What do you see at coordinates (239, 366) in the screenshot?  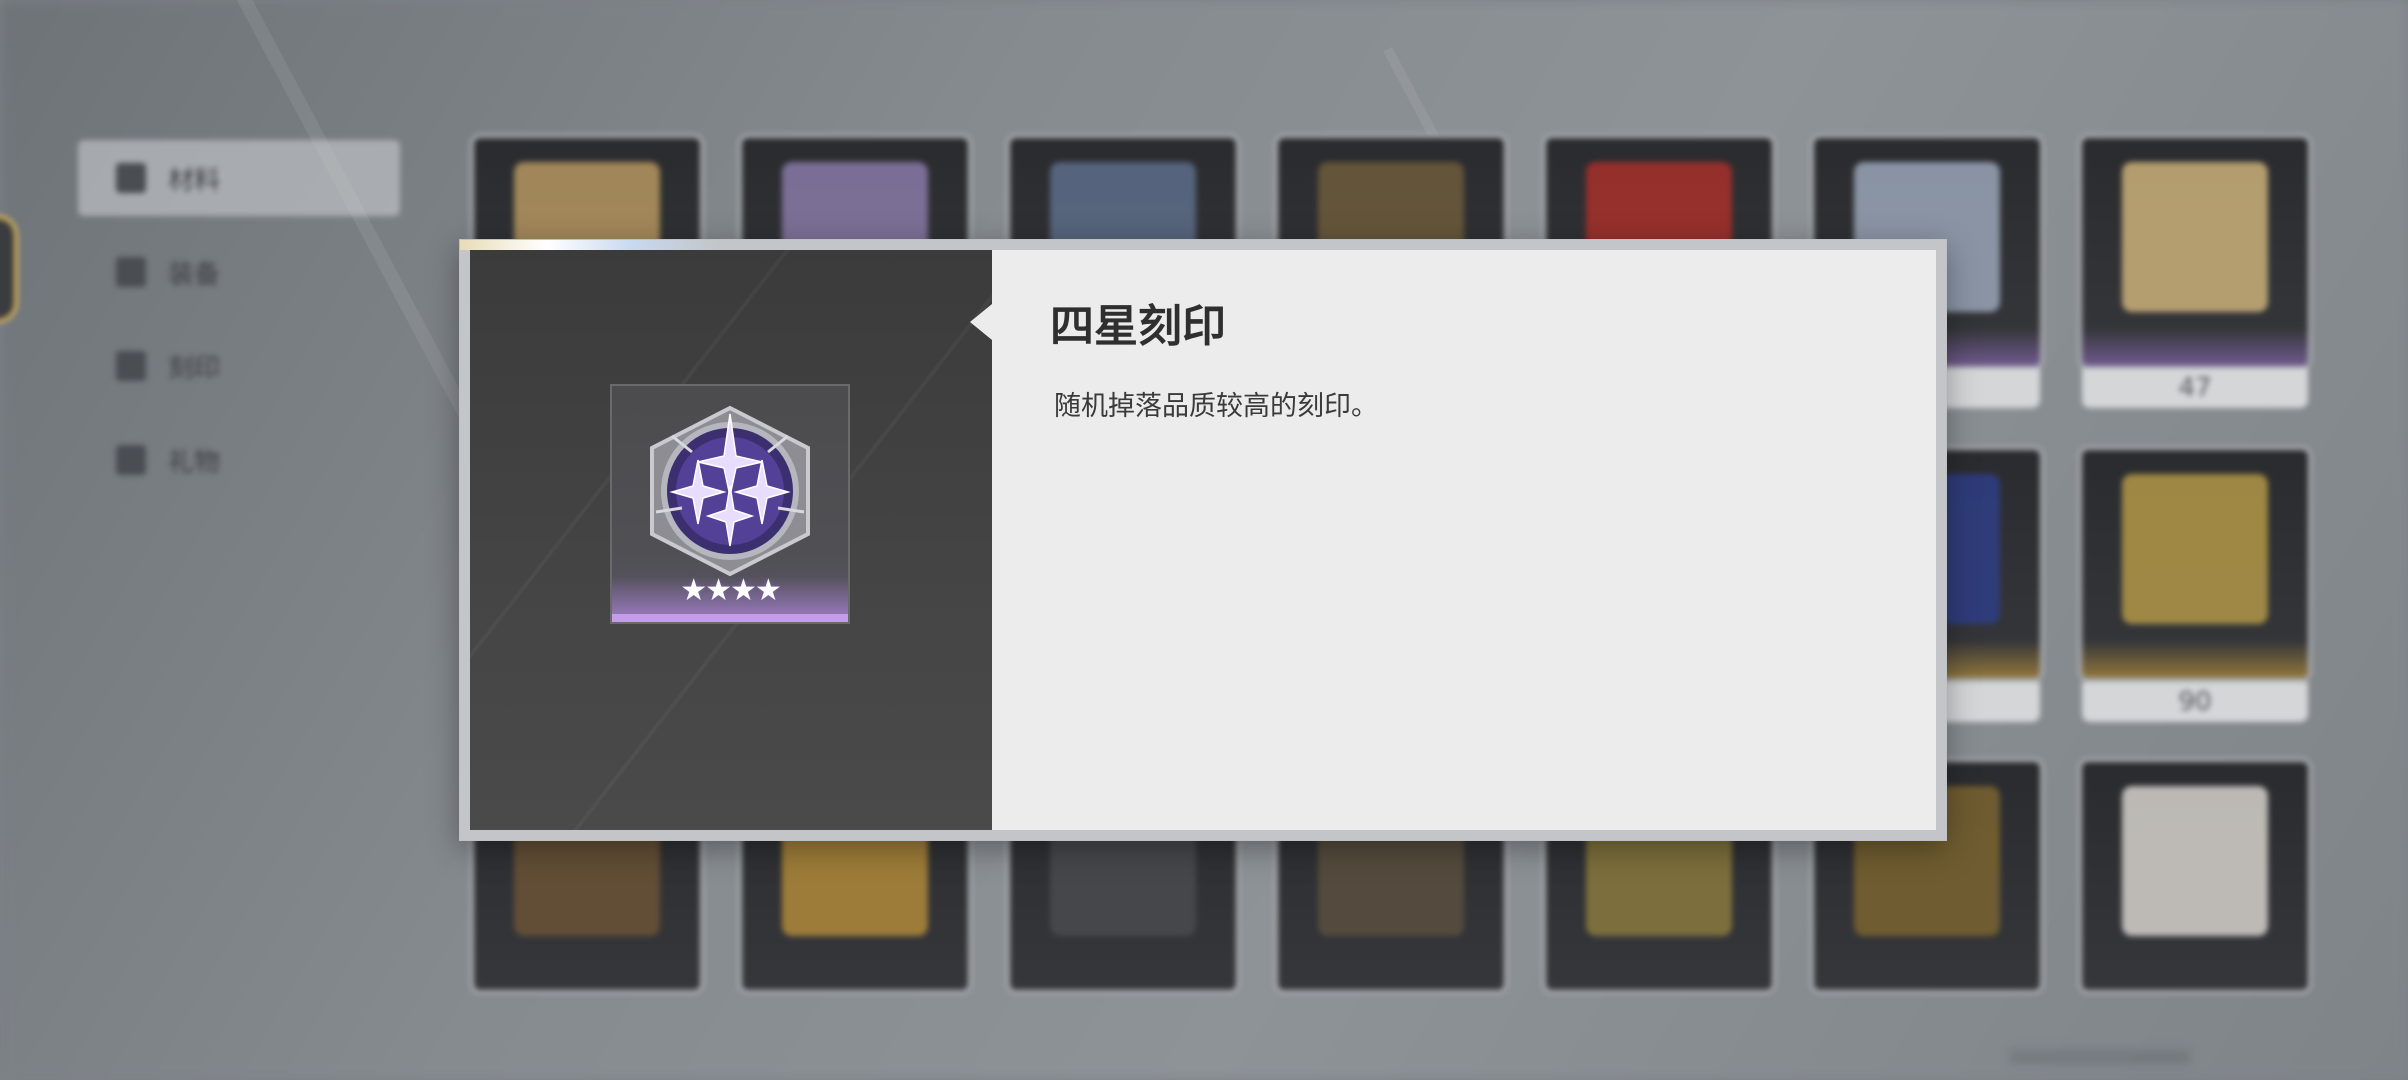 I see `sidebar-item-imprint: 刻印` at bounding box center [239, 366].